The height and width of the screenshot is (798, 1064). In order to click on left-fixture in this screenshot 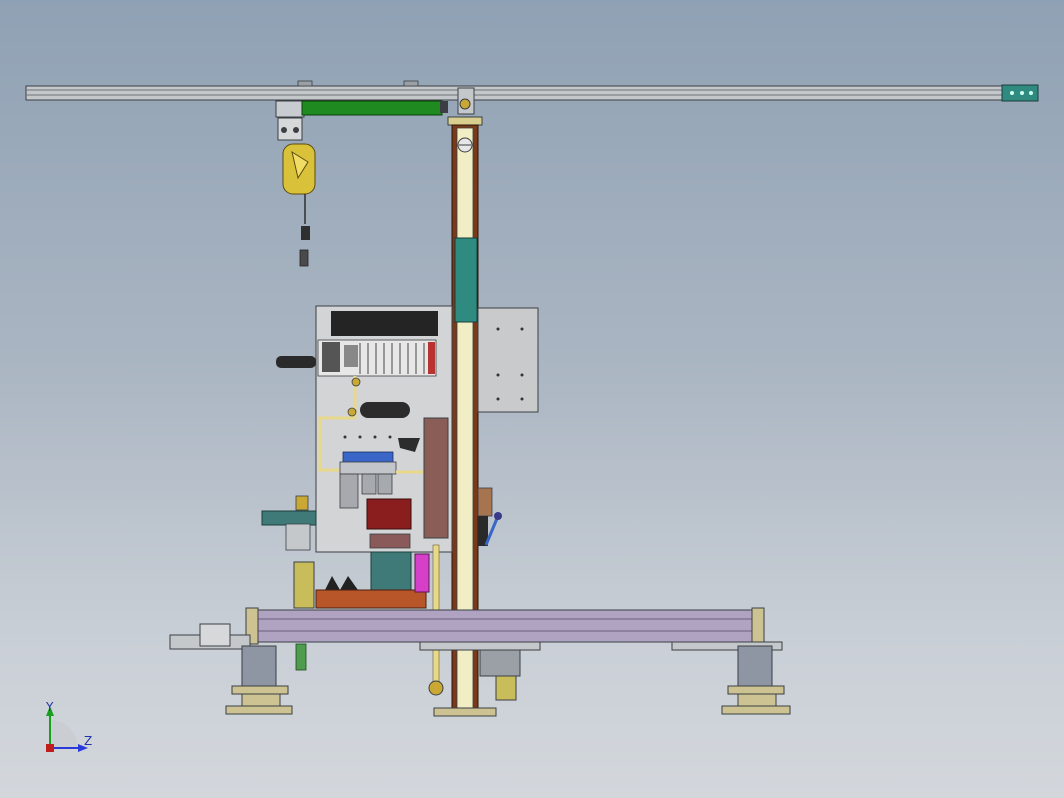, I will do `click(289, 583)`.